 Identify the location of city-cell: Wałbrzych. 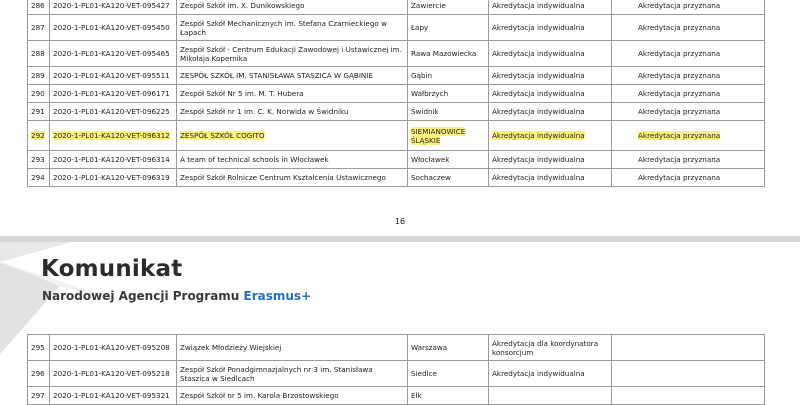
(448, 93).